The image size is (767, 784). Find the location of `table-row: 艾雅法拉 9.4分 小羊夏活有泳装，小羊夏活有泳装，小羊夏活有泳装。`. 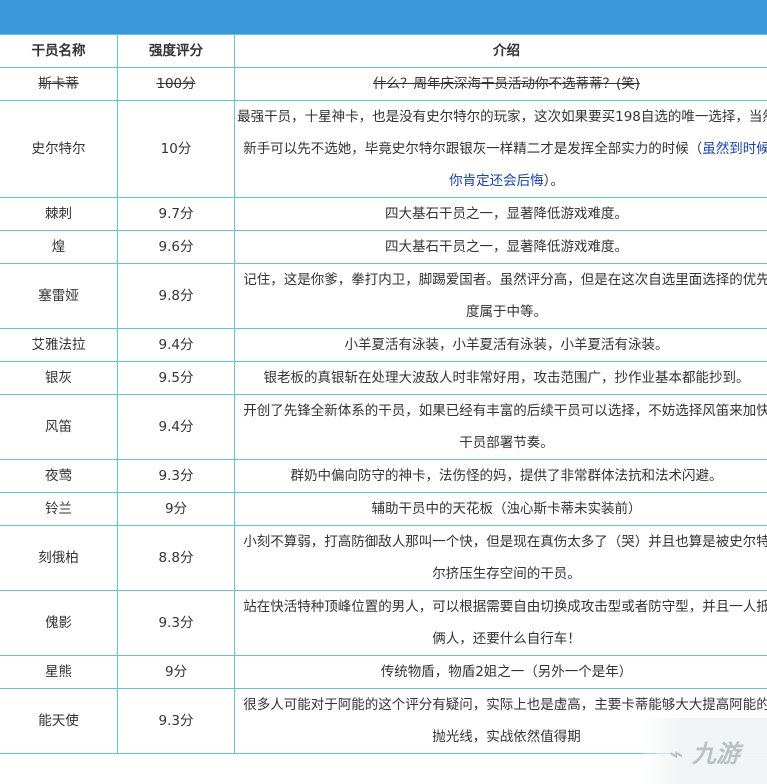

table-row: 艾雅法拉 9.4分 小羊夏活有泳装，小羊夏活有泳装，小羊夏活有泳装。 is located at coordinates (383, 345).